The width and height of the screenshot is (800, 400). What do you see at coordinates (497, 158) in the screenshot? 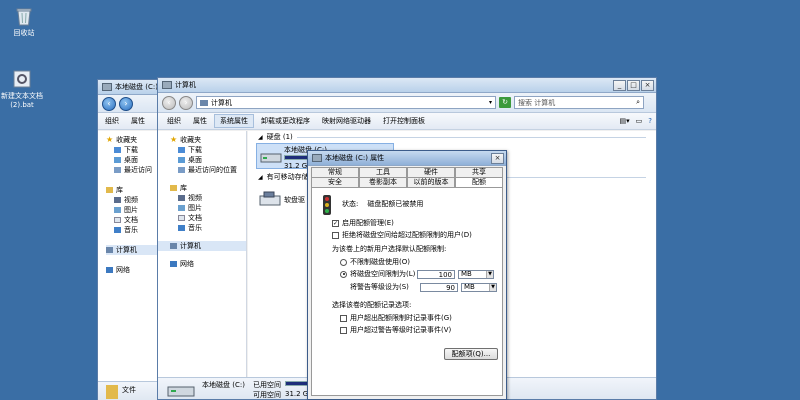
I see `dialog-close-button: ×` at bounding box center [497, 158].